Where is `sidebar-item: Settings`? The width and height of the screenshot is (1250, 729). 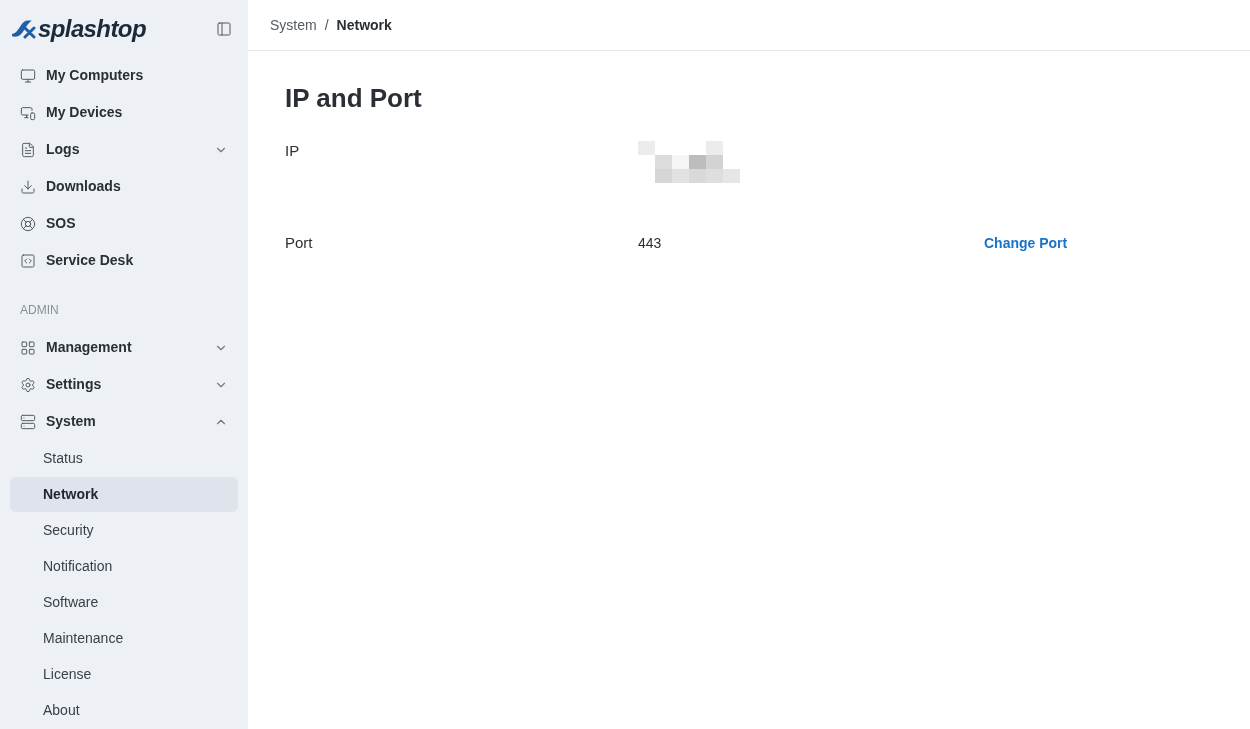 sidebar-item: Settings is located at coordinates (124, 384).